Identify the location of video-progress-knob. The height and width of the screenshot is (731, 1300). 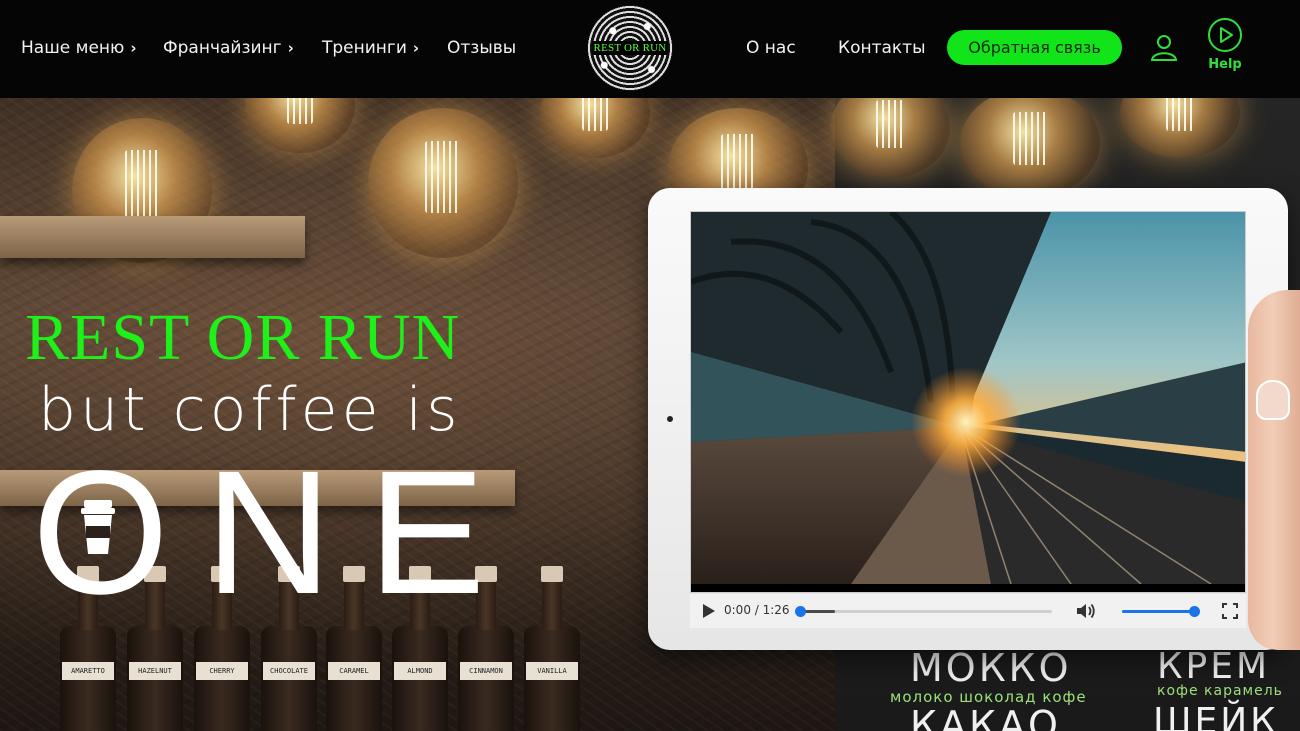
(800, 611).